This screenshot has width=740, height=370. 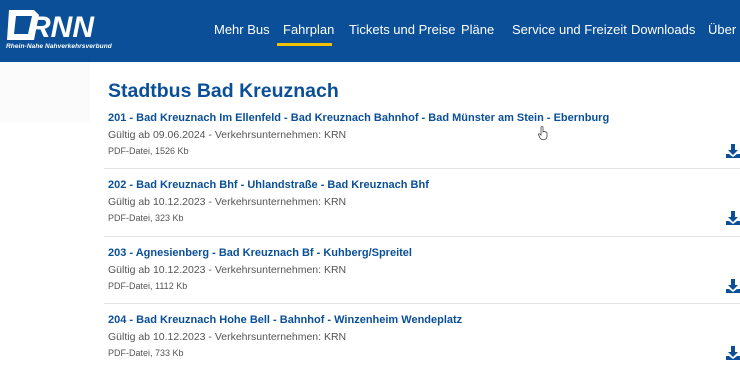 I want to click on page-title: Stadtbus Bad Kreuznach, so click(x=223, y=91).